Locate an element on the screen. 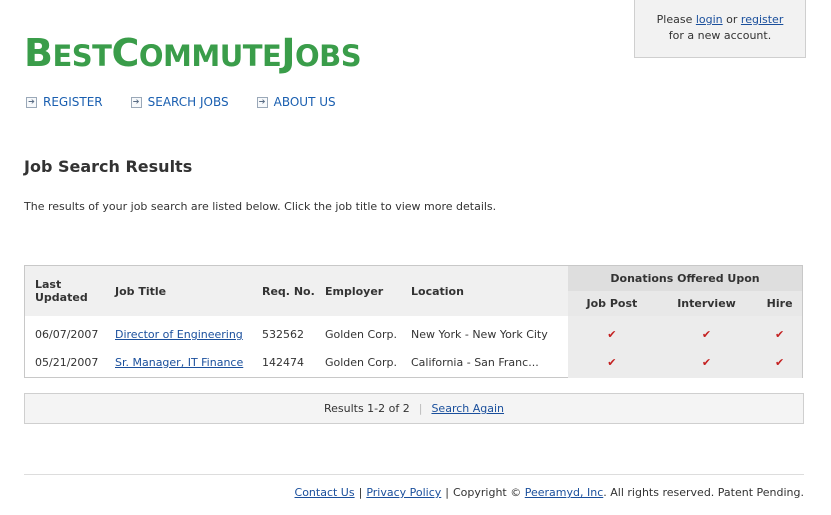 This screenshot has height=515, width=831. header-last-updated: Last Updated is located at coordinates (70, 291).